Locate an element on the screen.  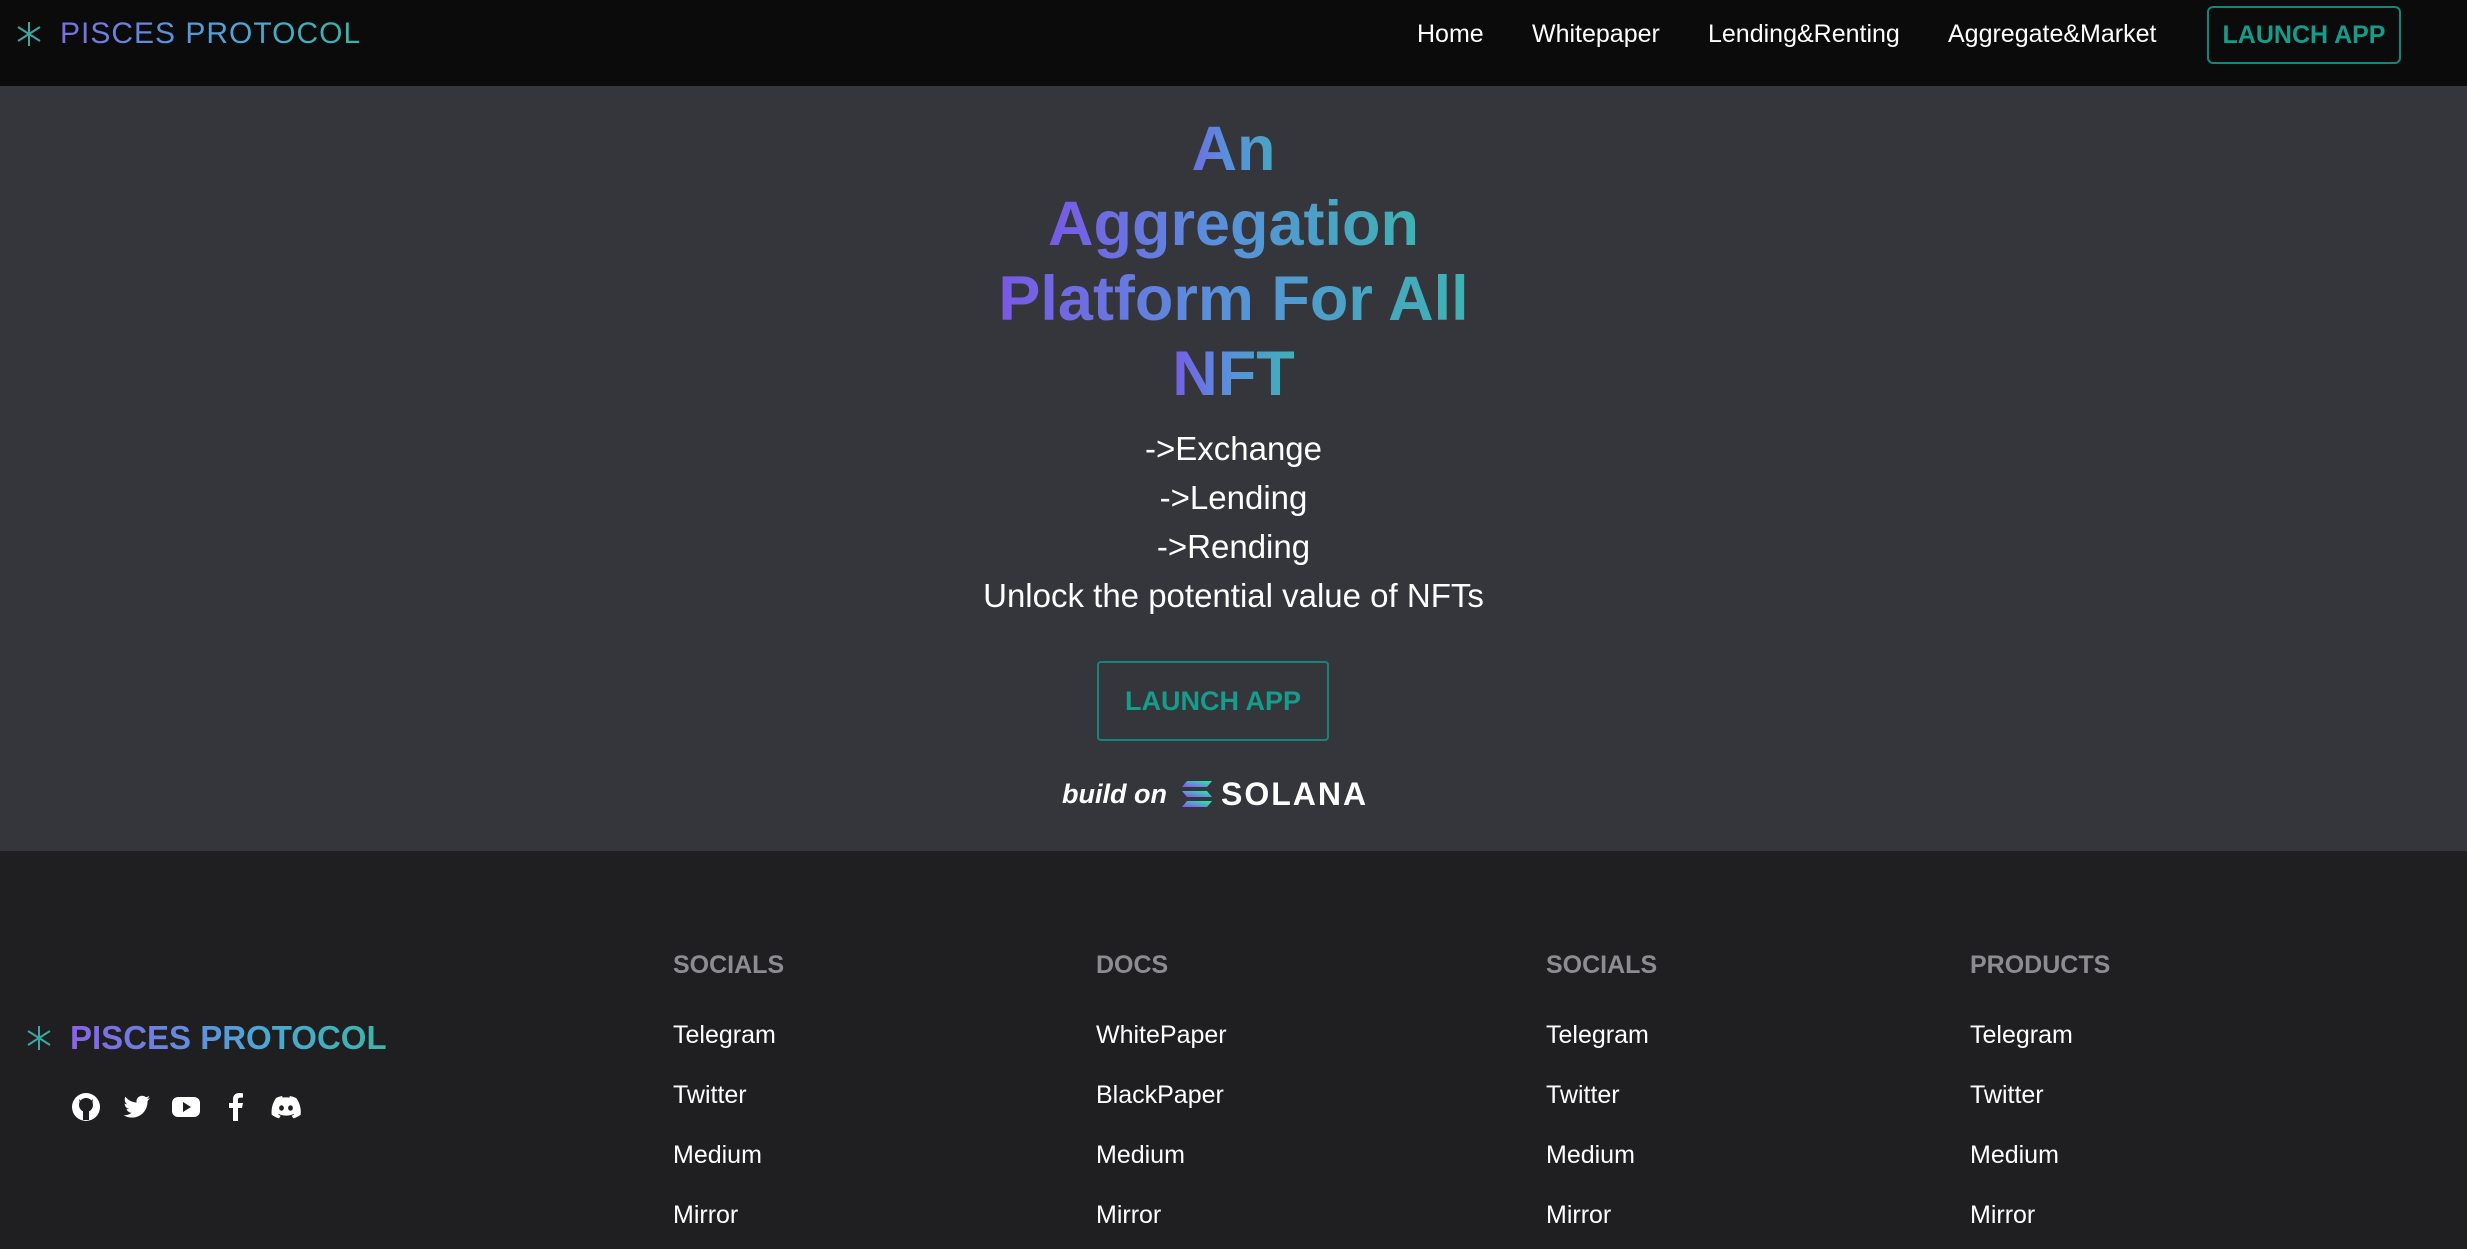
column-heading: DOCS is located at coordinates (1132, 965).